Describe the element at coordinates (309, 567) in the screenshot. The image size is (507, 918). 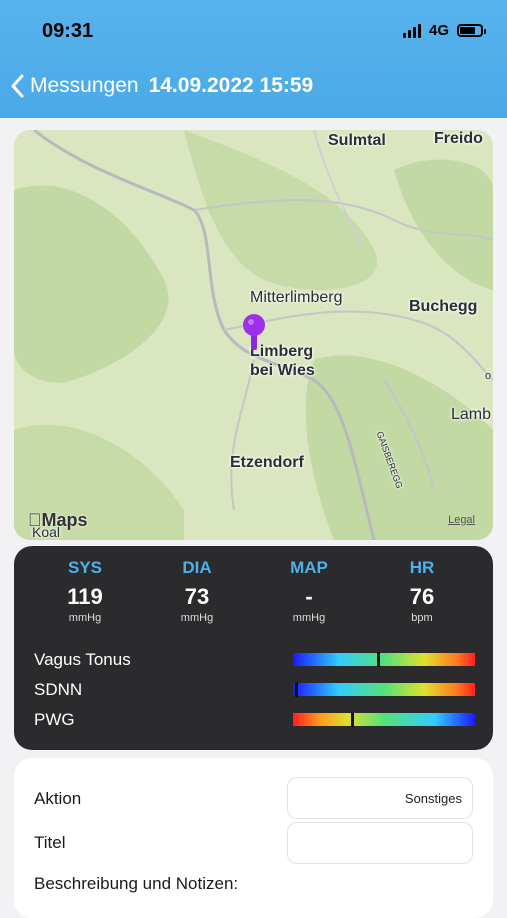
I see `metric-label: MAP` at that location.